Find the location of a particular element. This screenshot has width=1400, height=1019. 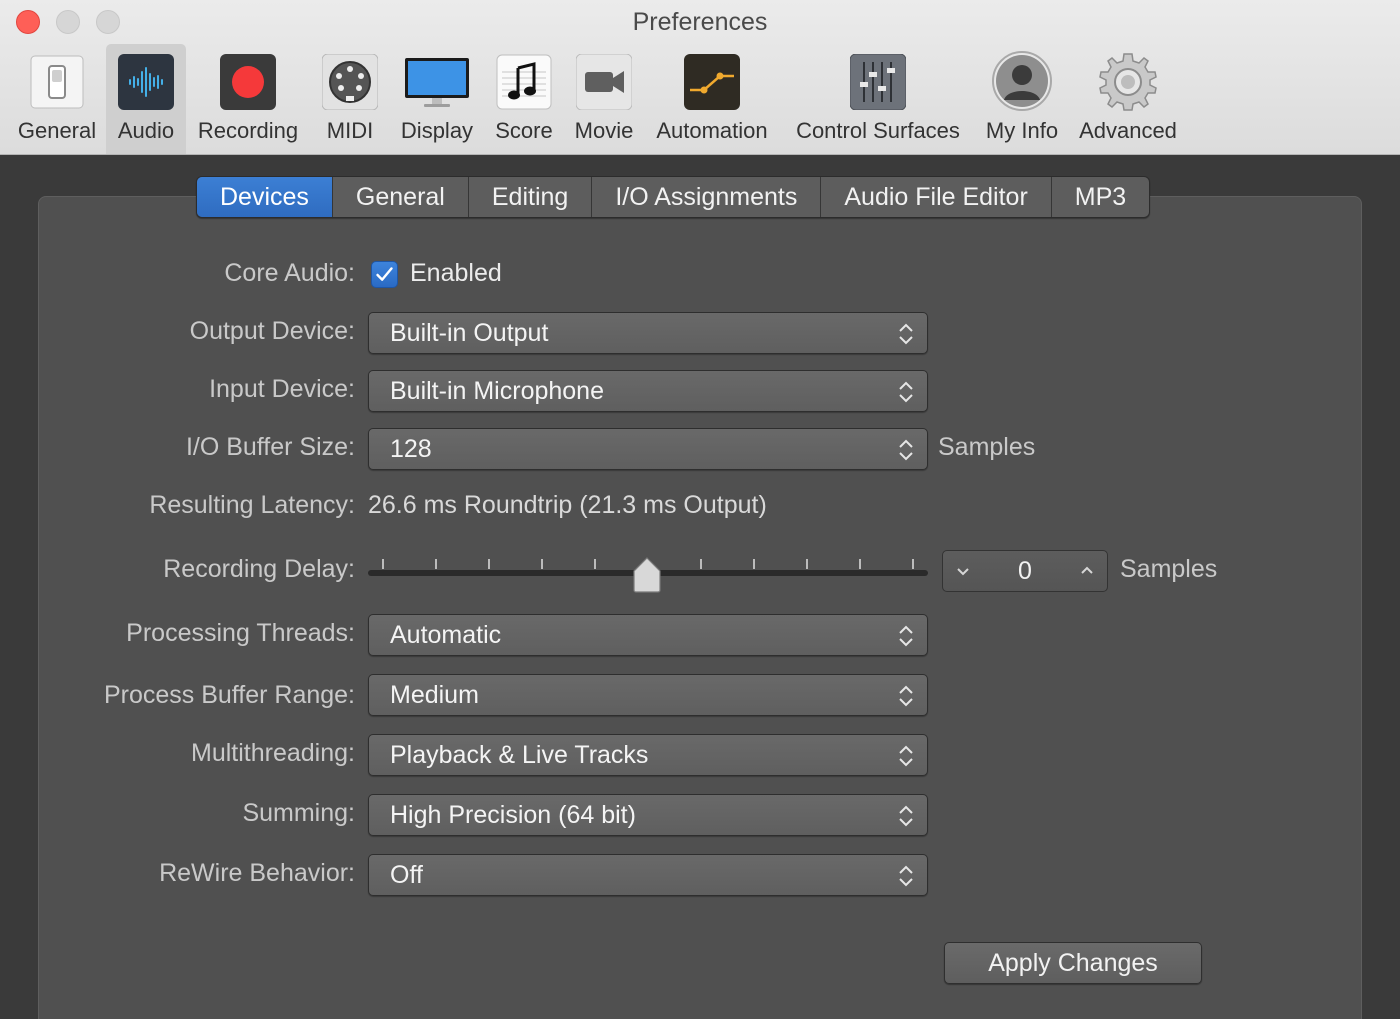

processing-threads-label: Processing Threads: is located at coordinates (240, 633).